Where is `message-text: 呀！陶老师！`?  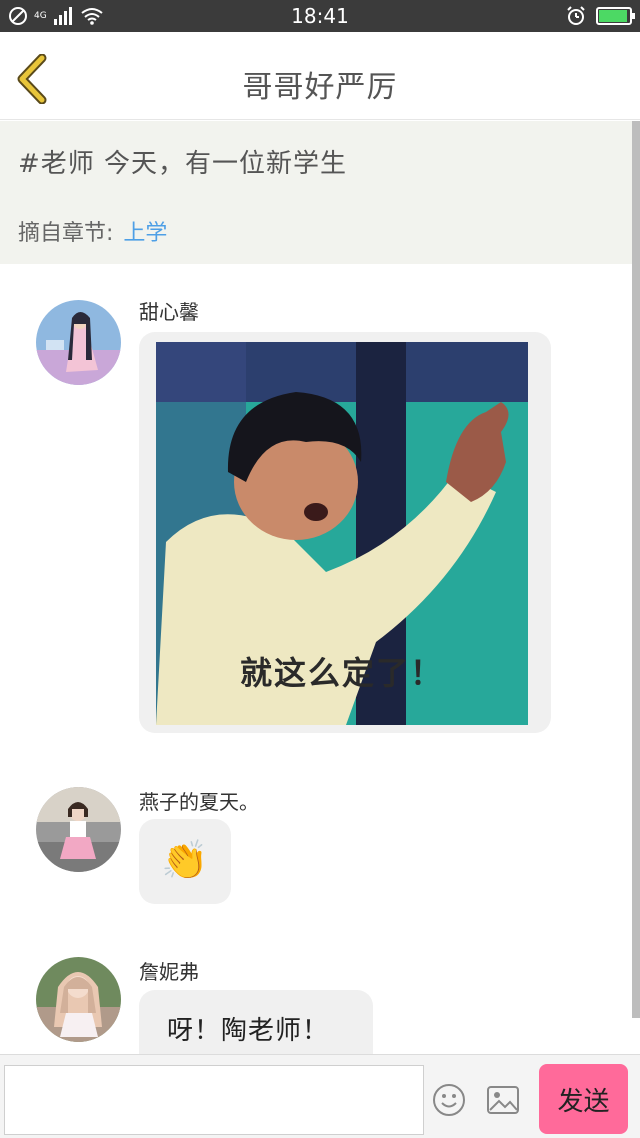 message-text: 呀！陶老师！ is located at coordinates (248, 1031).